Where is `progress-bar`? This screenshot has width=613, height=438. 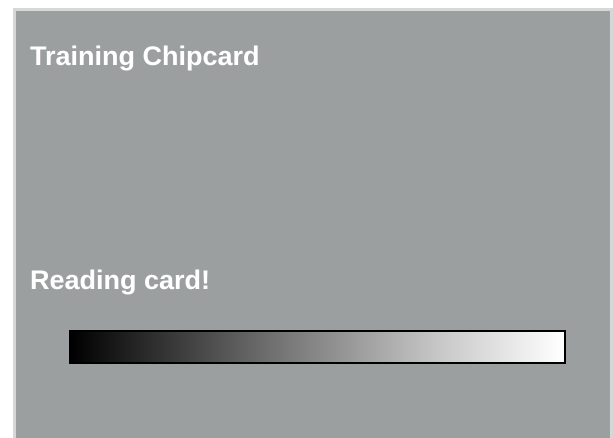
progress-bar is located at coordinates (317, 347).